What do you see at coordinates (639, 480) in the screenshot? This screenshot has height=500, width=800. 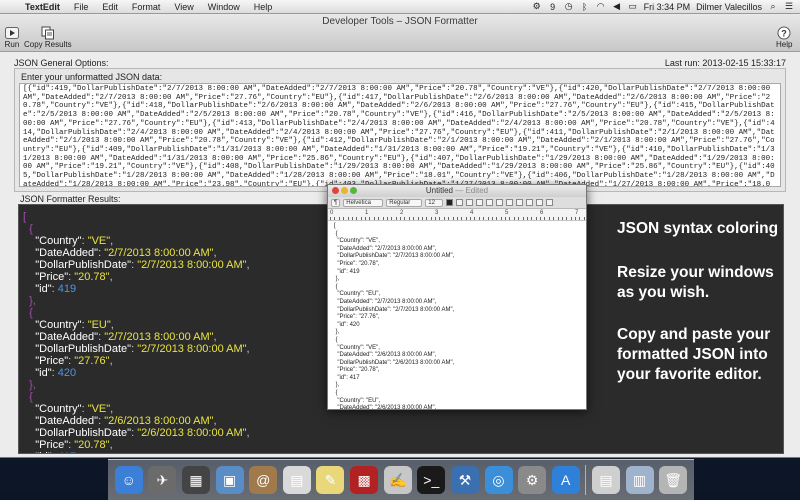 I see `downloads-stack-icon: ▥` at bounding box center [639, 480].